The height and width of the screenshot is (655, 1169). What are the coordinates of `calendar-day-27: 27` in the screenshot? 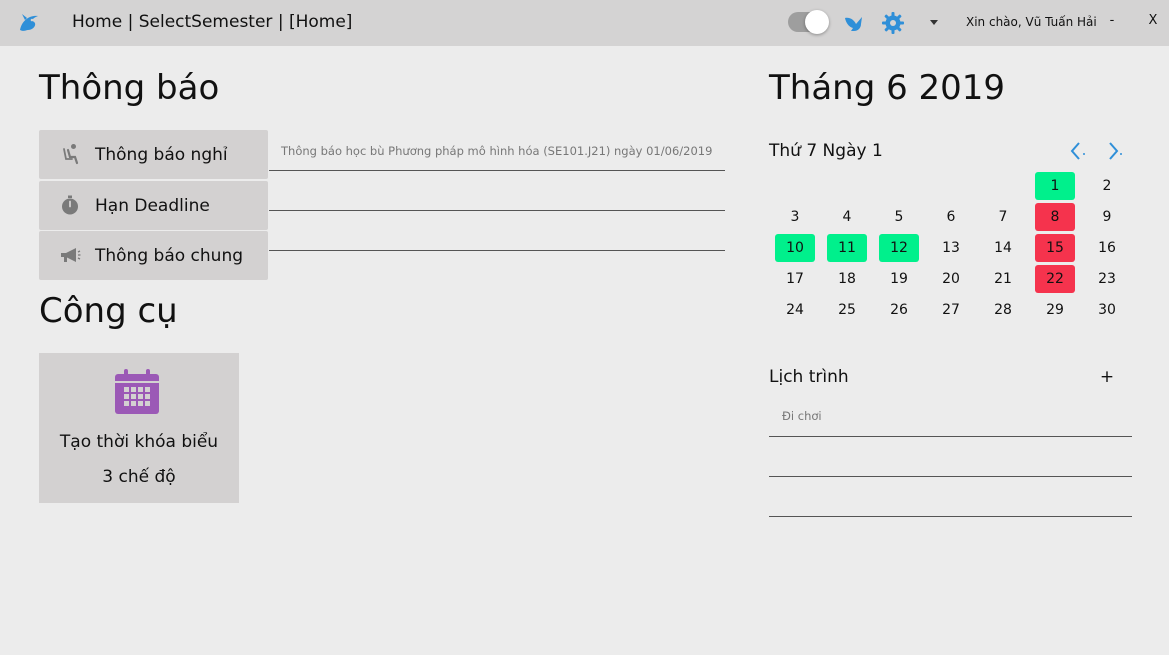 It's located at (951, 310).